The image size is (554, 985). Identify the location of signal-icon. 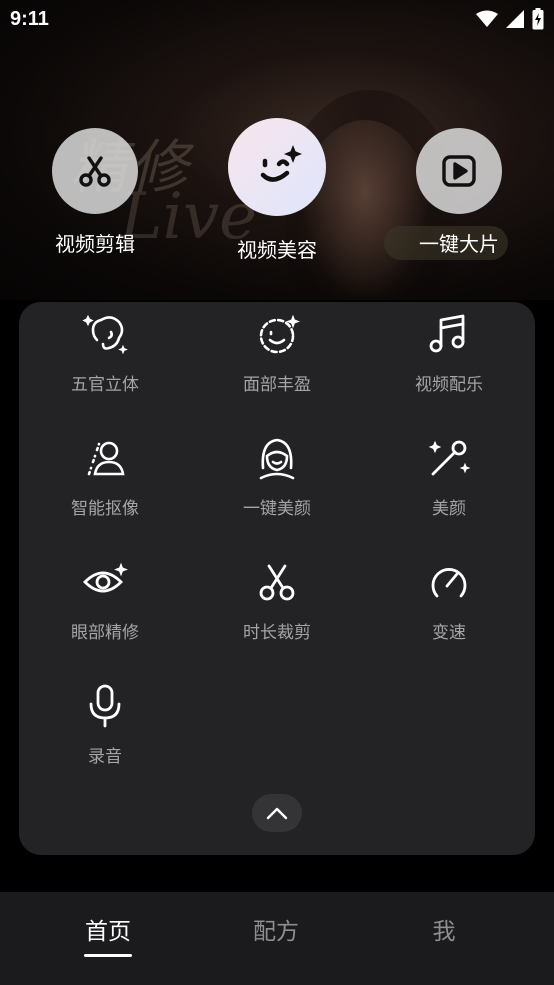
(515, 19).